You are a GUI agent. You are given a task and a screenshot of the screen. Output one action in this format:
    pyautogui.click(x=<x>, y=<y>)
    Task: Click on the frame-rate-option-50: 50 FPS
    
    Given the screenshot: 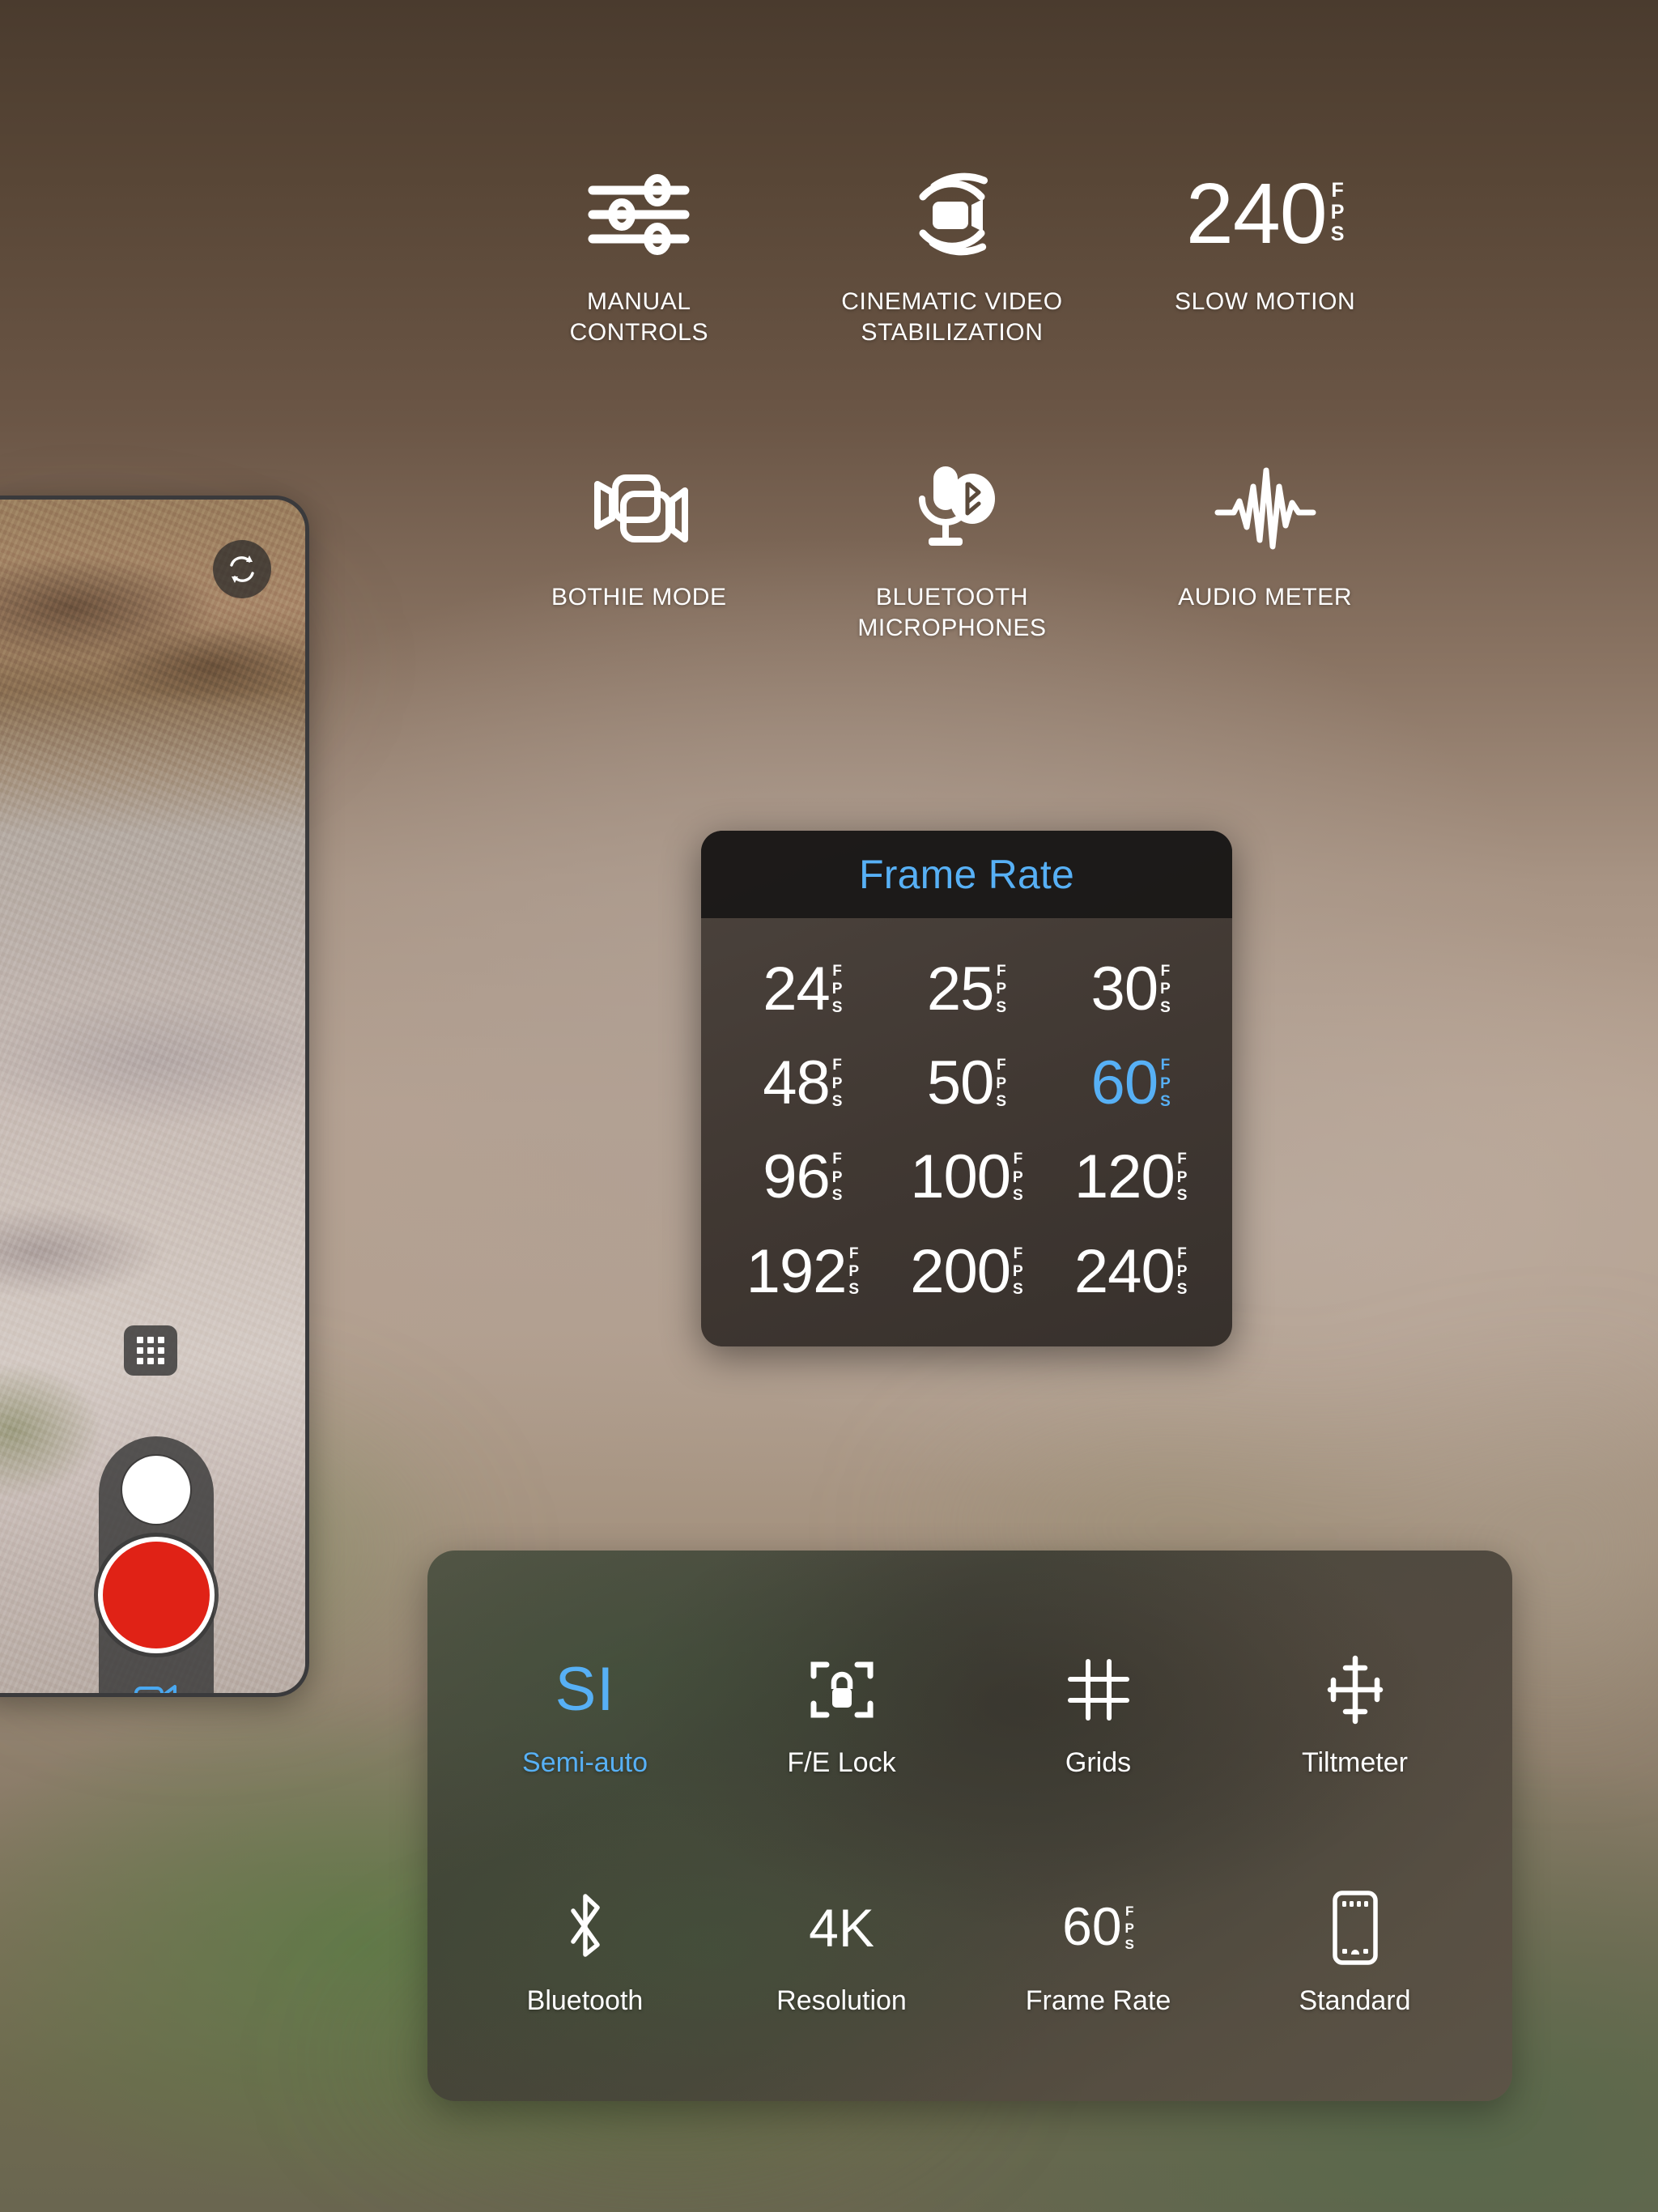 What is the action you would take?
    pyautogui.click(x=967, y=1084)
    